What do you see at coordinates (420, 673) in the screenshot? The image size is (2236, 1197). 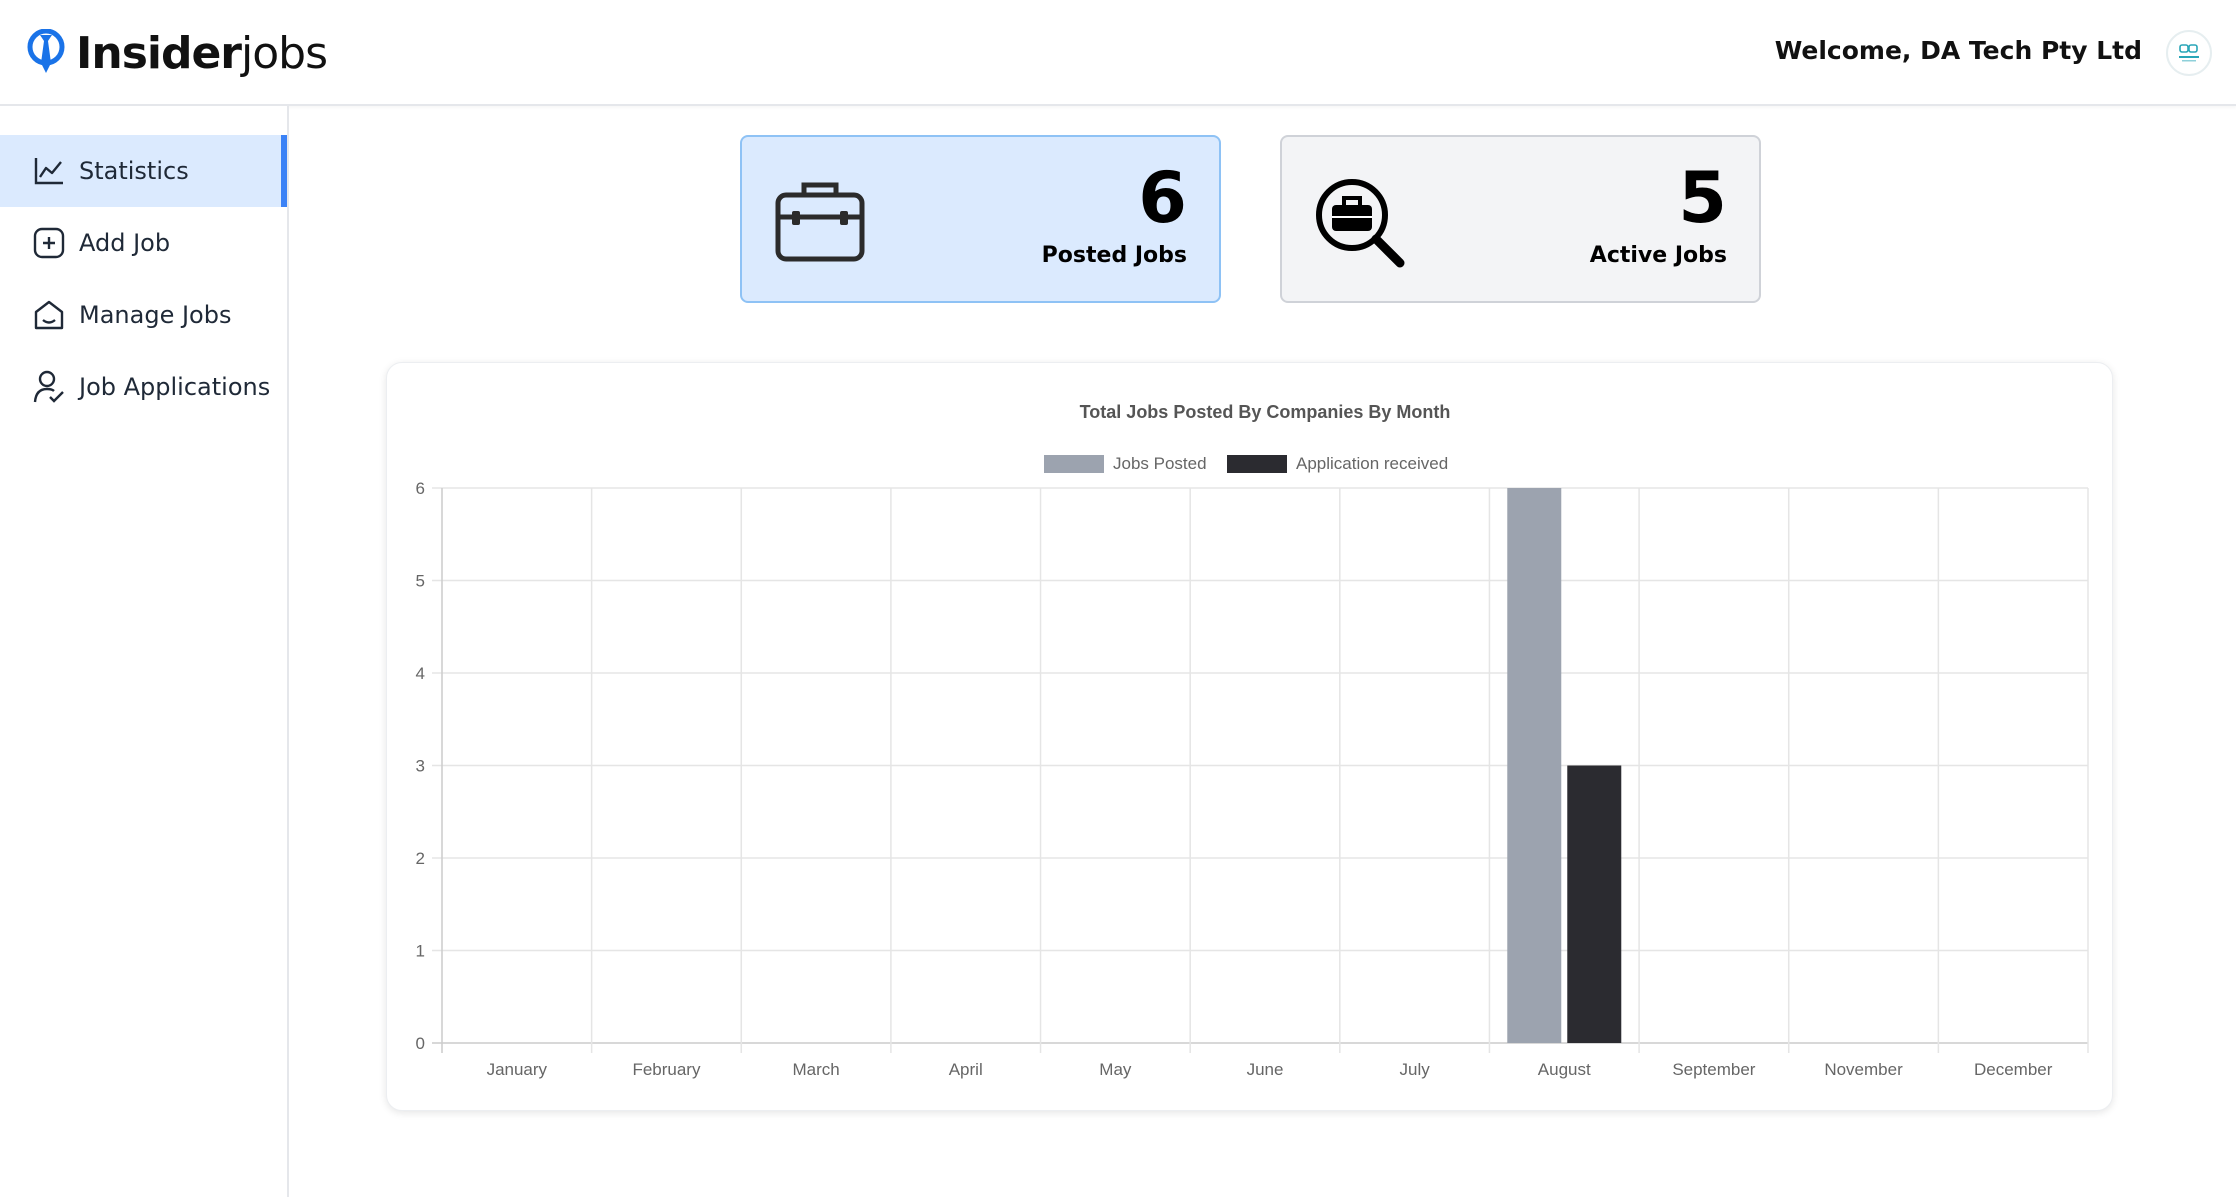 I see `y-tick-label: 4` at bounding box center [420, 673].